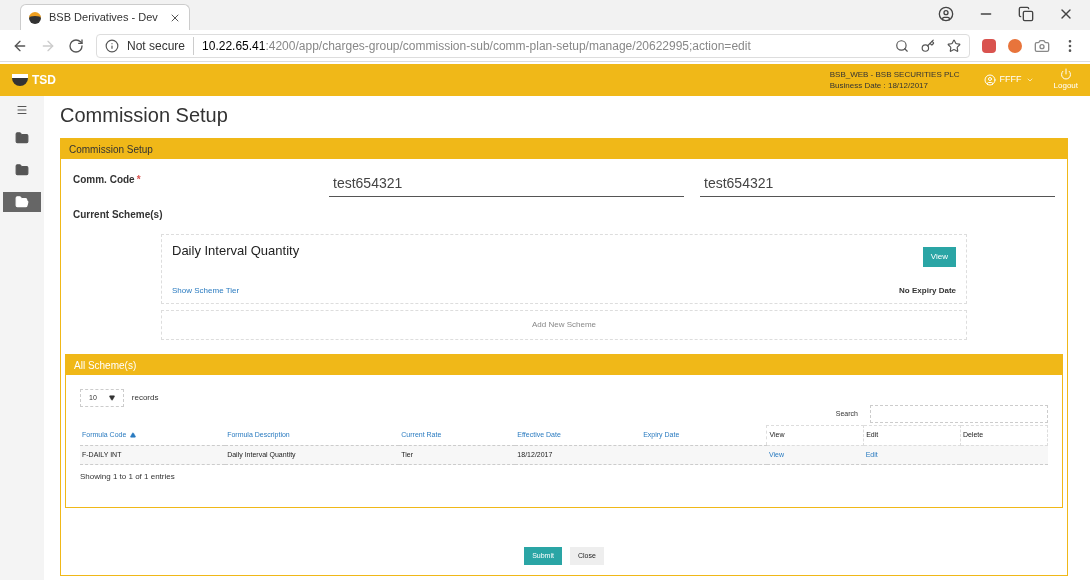 This screenshot has height=580, width=1090. I want to click on logo-icon, so click(20, 80).